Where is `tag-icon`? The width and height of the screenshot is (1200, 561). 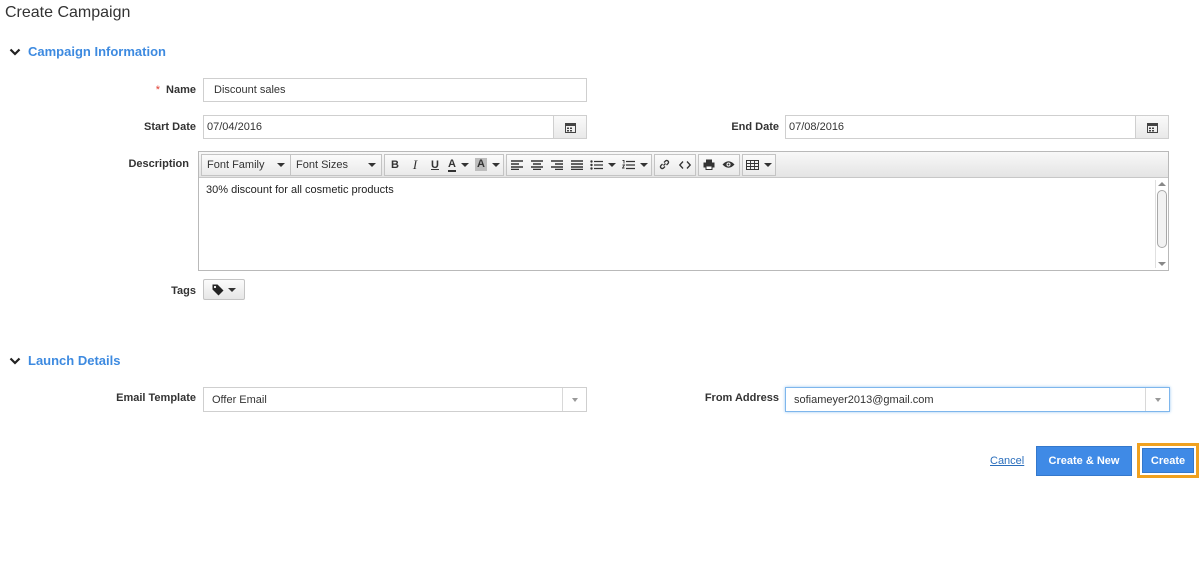
tag-icon is located at coordinates (218, 289).